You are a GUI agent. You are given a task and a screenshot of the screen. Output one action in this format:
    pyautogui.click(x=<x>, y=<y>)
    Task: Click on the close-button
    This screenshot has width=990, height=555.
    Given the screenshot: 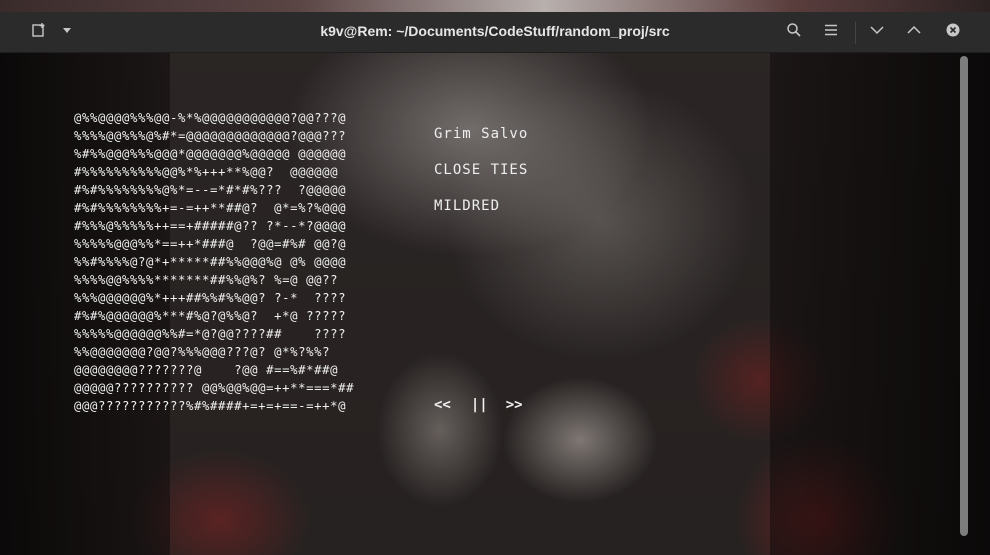 What is the action you would take?
    pyautogui.click(x=953, y=32)
    